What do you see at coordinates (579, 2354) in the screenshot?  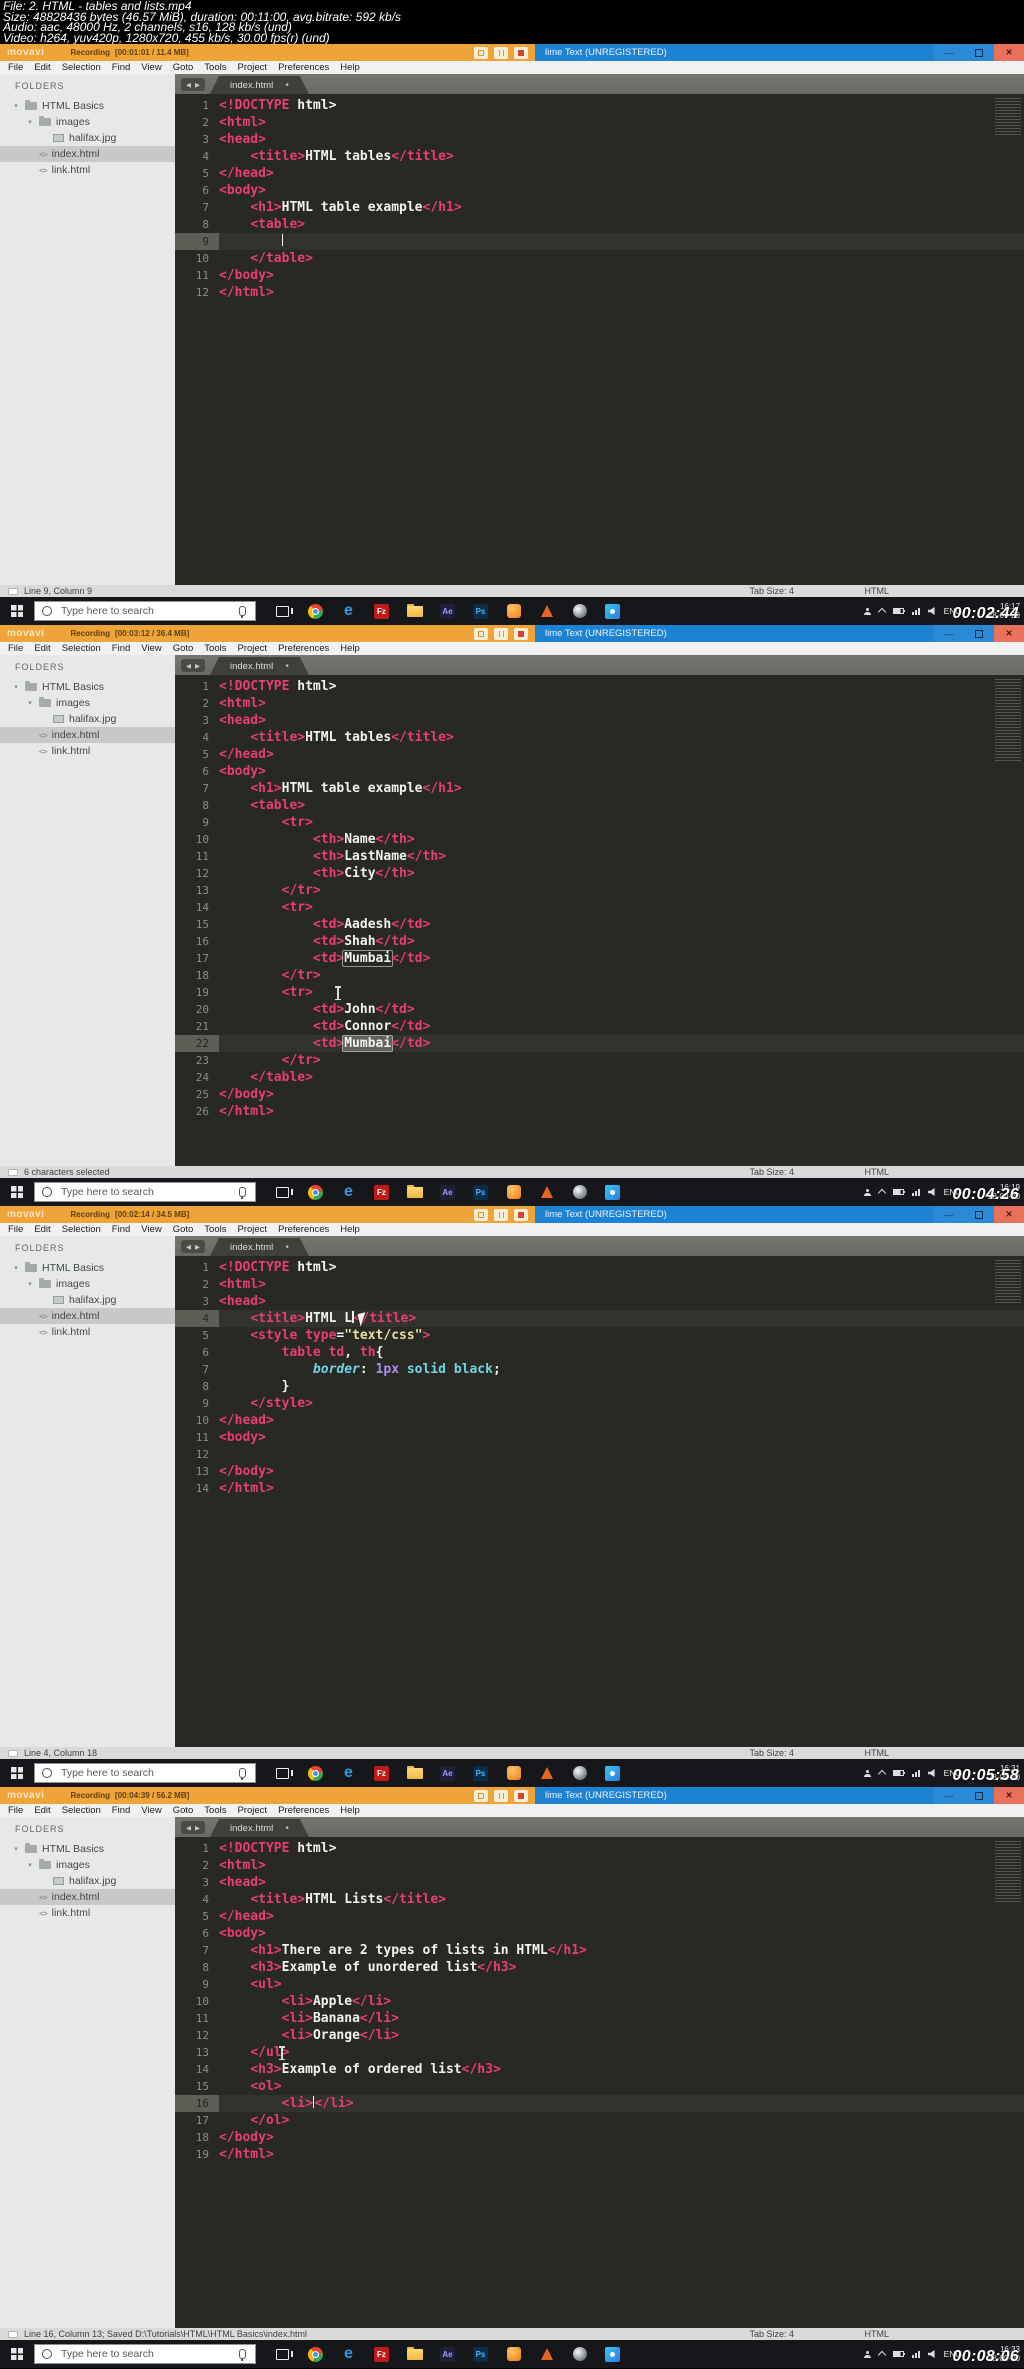 I see `taskbar-icon-recorder` at bounding box center [579, 2354].